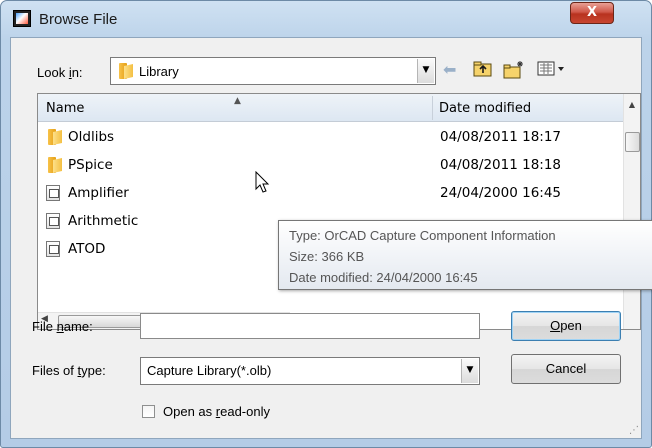 The image size is (652, 448). What do you see at coordinates (501, 193) in the screenshot?
I see `file-date: 24/04/2000 16:45` at bounding box center [501, 193].